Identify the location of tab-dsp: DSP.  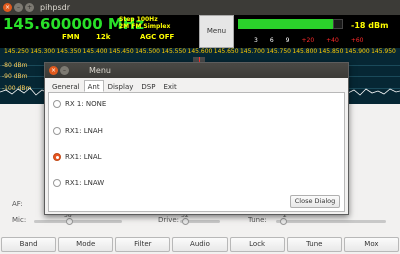
(148, 86).